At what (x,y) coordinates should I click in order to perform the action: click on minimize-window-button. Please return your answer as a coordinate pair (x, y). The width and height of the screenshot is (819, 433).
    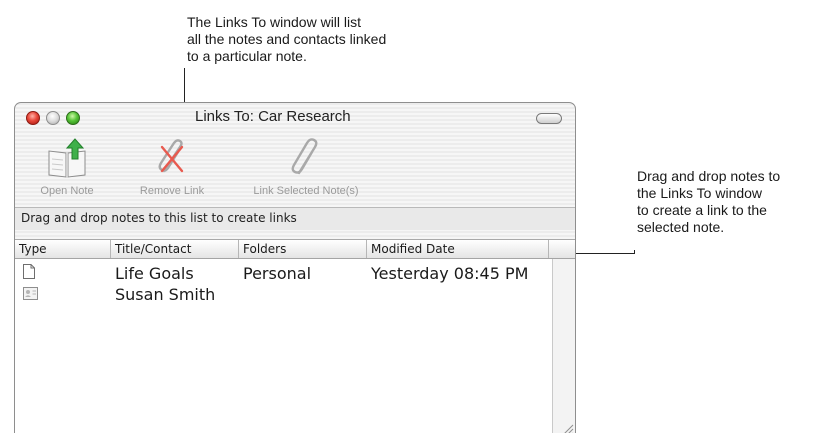
    Looking at the image, I should click on (53, 118).